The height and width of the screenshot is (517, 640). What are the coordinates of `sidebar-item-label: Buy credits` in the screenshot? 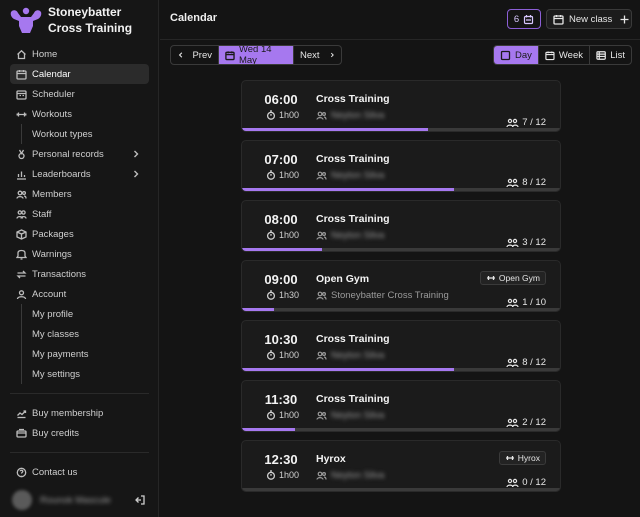 It's located at (55, 433).